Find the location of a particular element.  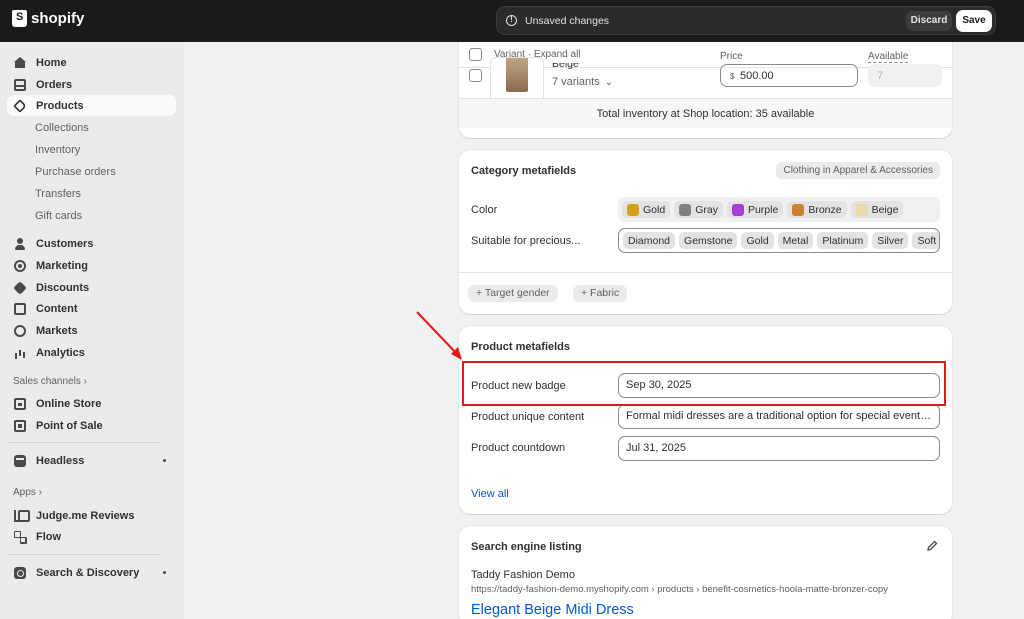

orders-icon is located at coordinates (20, 84).